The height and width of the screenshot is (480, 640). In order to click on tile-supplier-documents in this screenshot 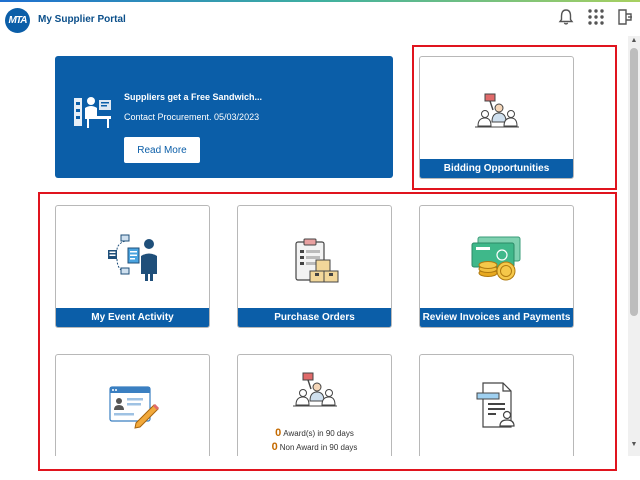, I will do `click(496, 405)`.